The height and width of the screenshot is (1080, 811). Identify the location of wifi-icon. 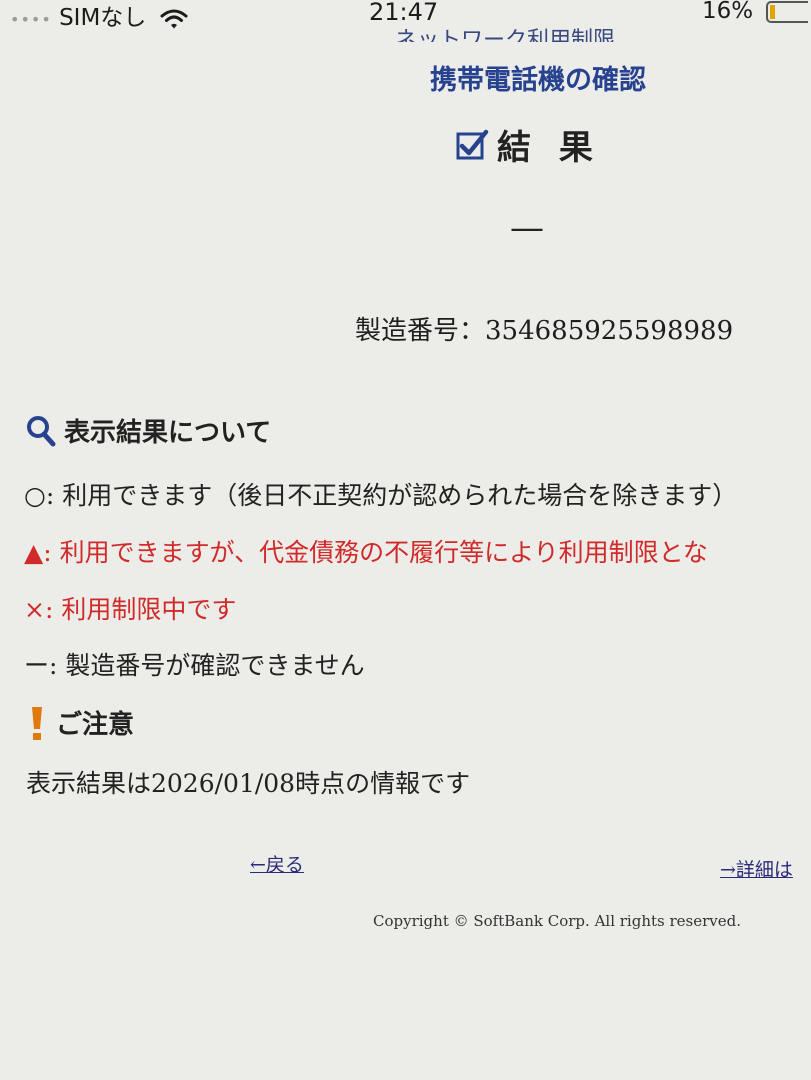
(174, 18).